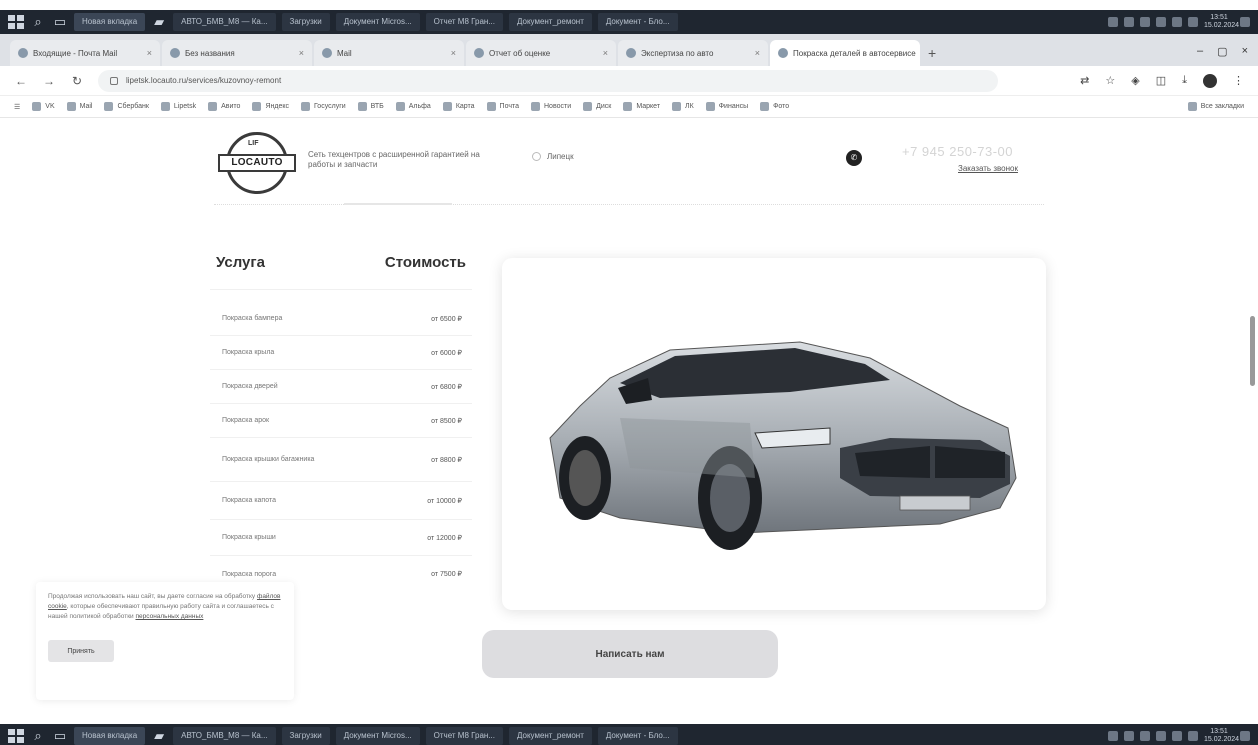 This screenshot has height=745, width=1258. What do you see at coordinates (1222, 51) in the screenshot?
I see `maximize-icon: ▢` at bounding box center [1222, 51].